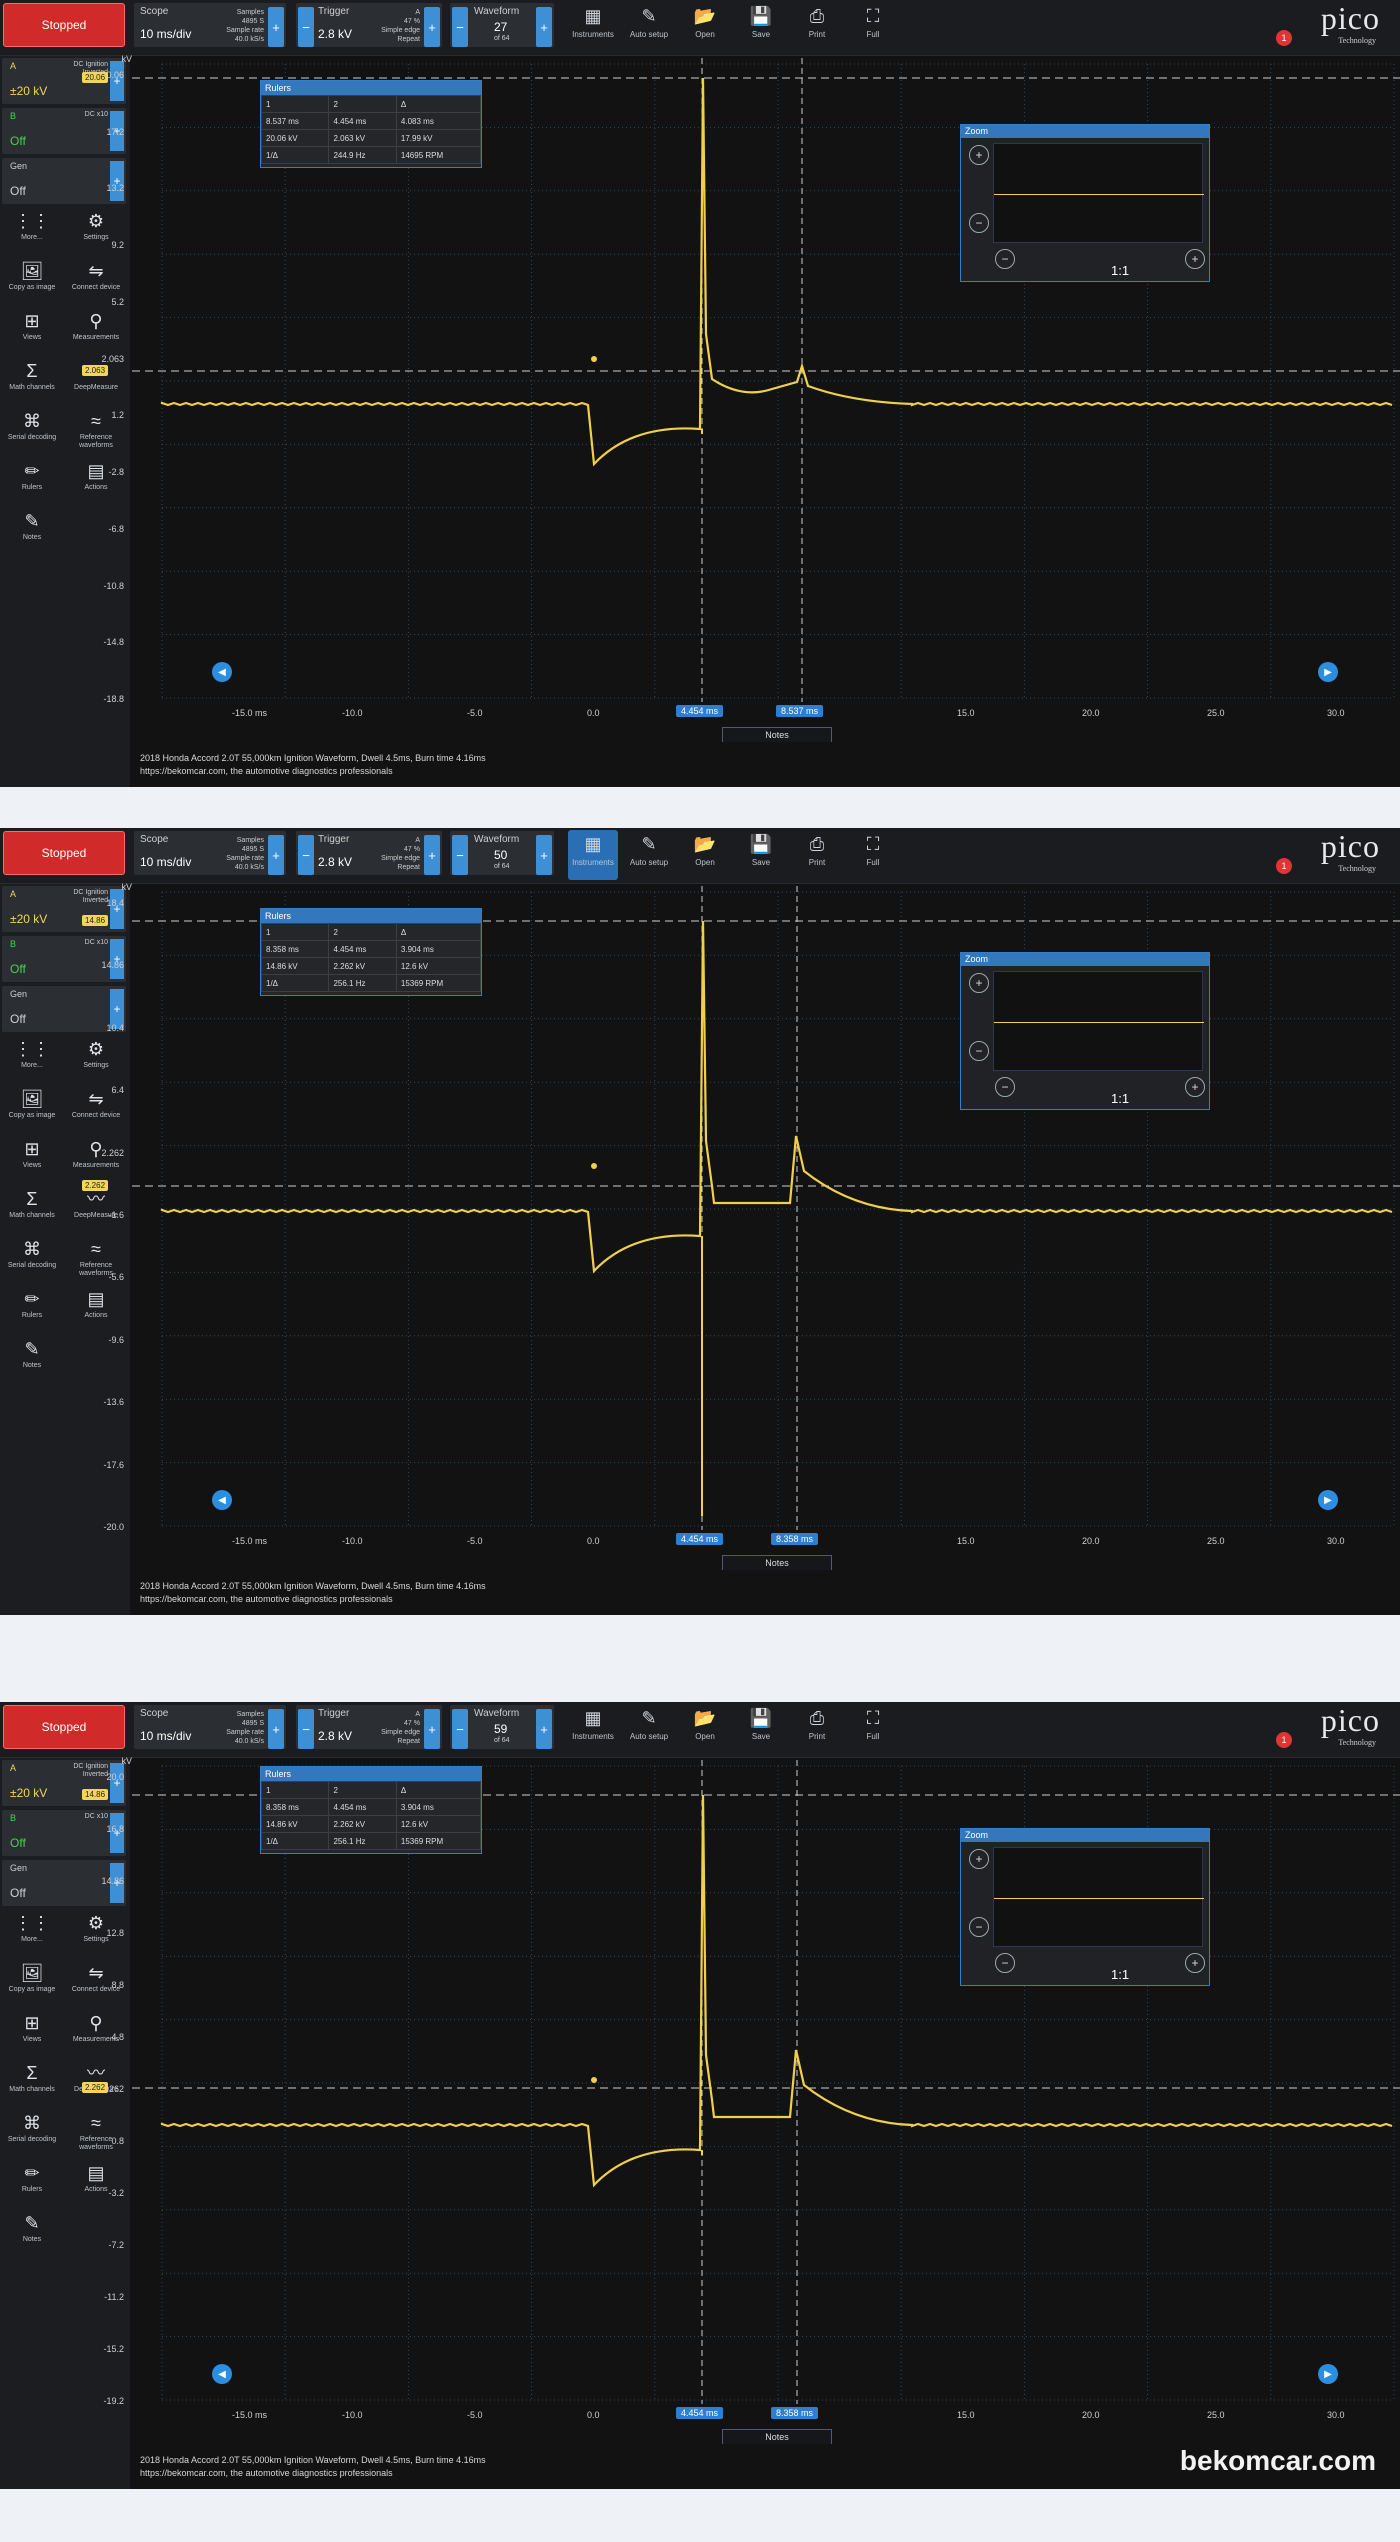 The height and width of the screenshot is (2542, 1400). Describe the element at coordinates (64, 181) in the screenshot. I see `signal-generator-control: Gen Off +` at that location.